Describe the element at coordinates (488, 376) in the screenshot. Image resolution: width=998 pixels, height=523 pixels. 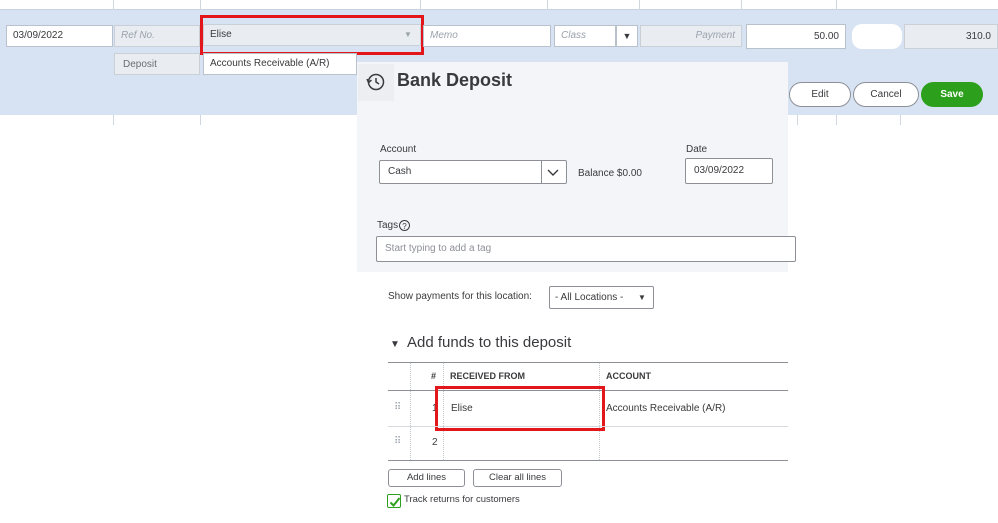
I see `column-header-received-from: RECEIVED FROM` at that location.